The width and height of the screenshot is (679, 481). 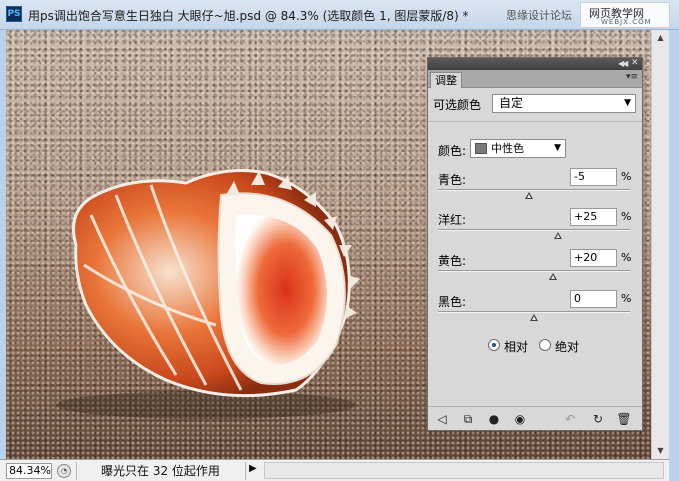 I want to click on radio-relative-label: 相对, so click(x=516, y=346).